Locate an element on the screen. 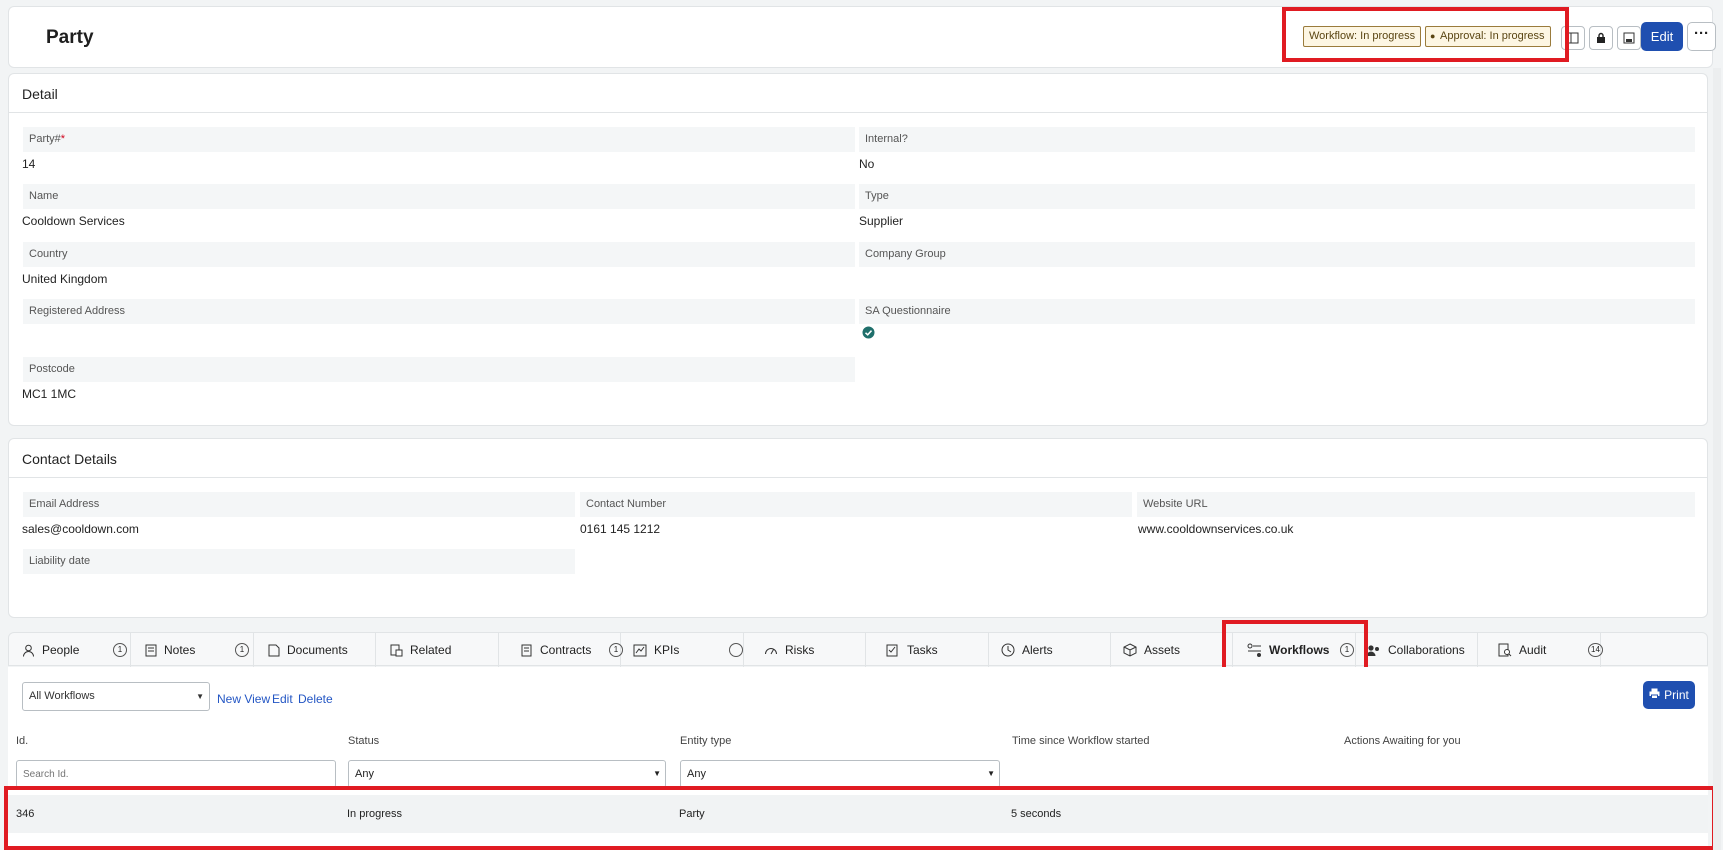 This screenshot has width=1723, height=850. edit-view-link: Edit is located at coordinates (282, 699).